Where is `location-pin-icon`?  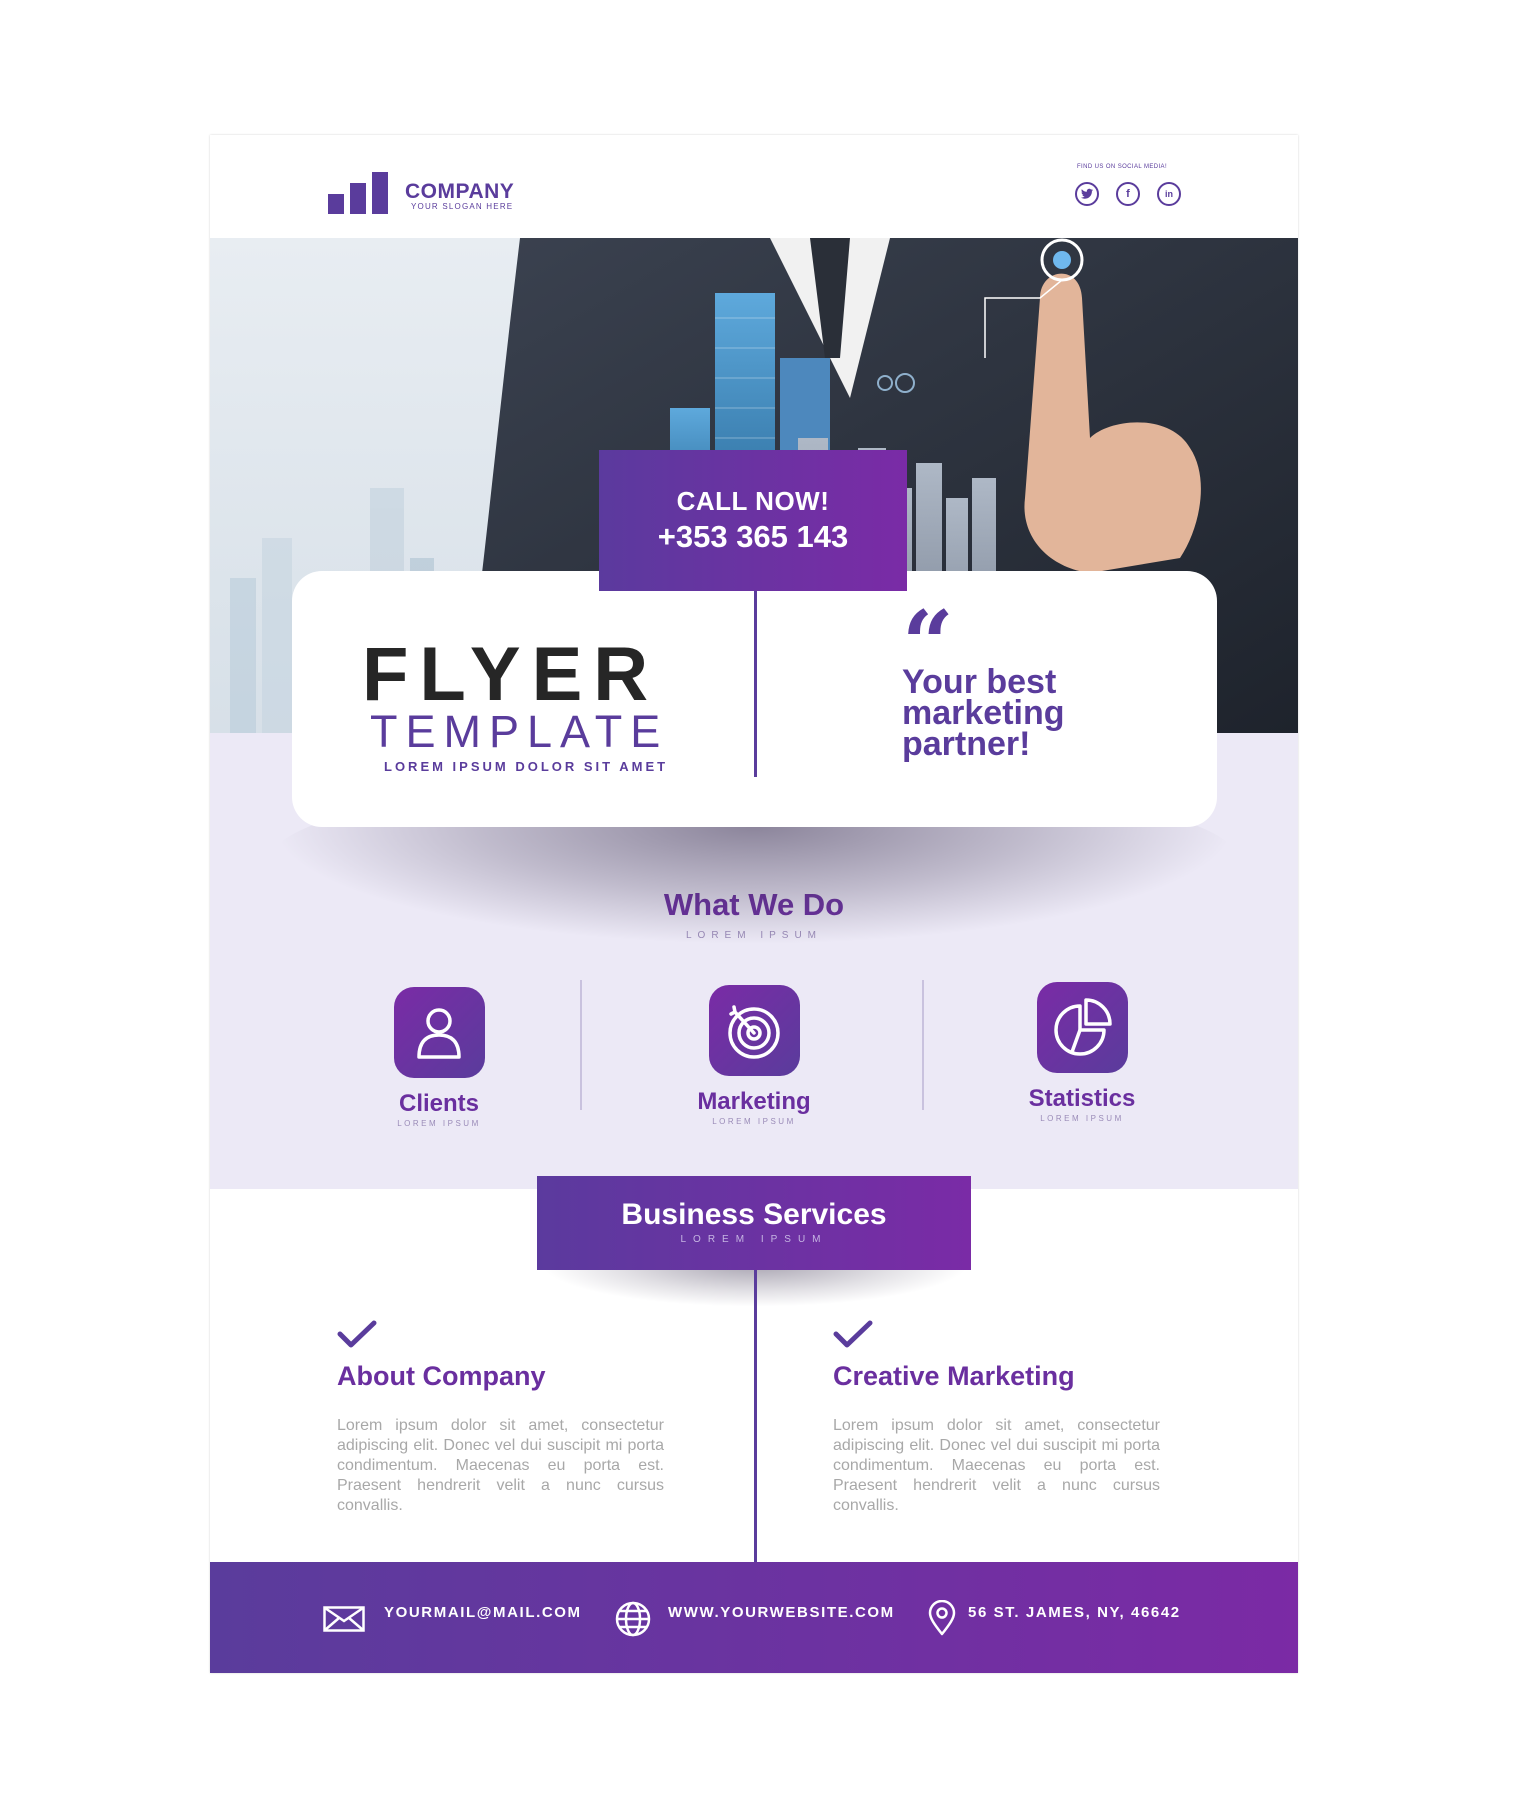
location-pin-icon is located at coordinates (942, 1618).